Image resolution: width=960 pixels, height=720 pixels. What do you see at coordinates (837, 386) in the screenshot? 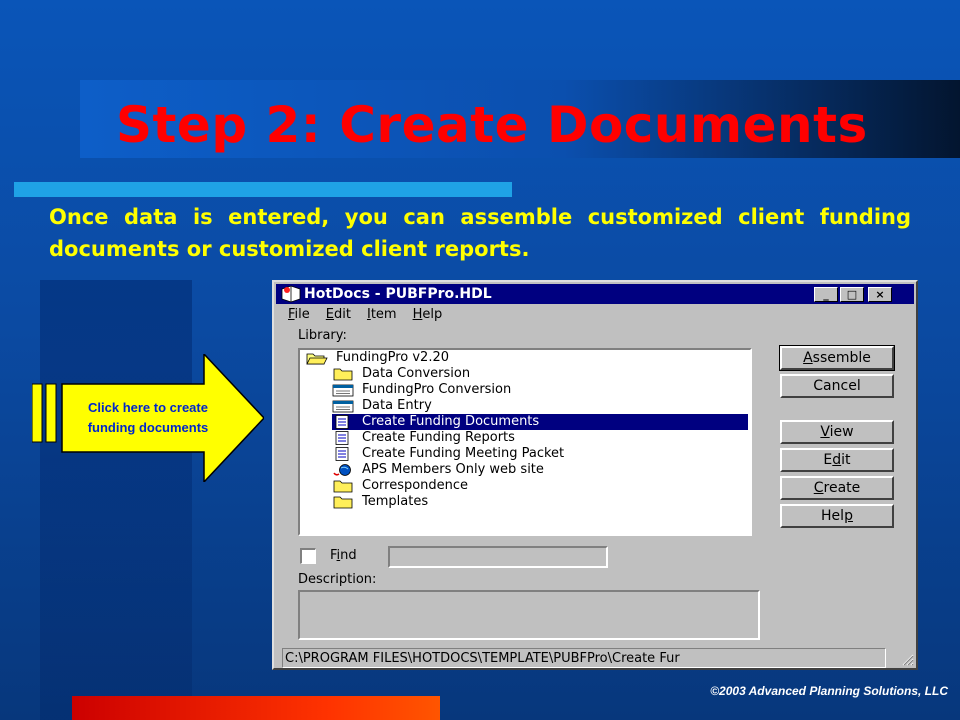
I see `cancel-button: Cancel` at bounding box center [837, 386].